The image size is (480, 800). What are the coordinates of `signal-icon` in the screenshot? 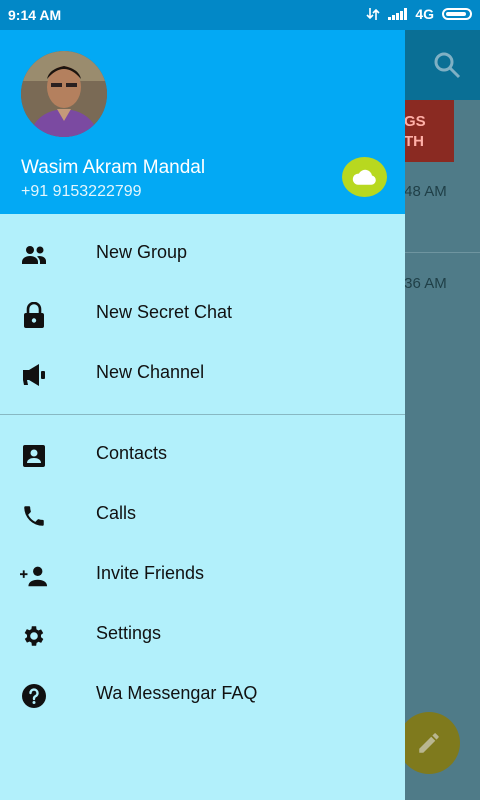 It's located at (398, 14).